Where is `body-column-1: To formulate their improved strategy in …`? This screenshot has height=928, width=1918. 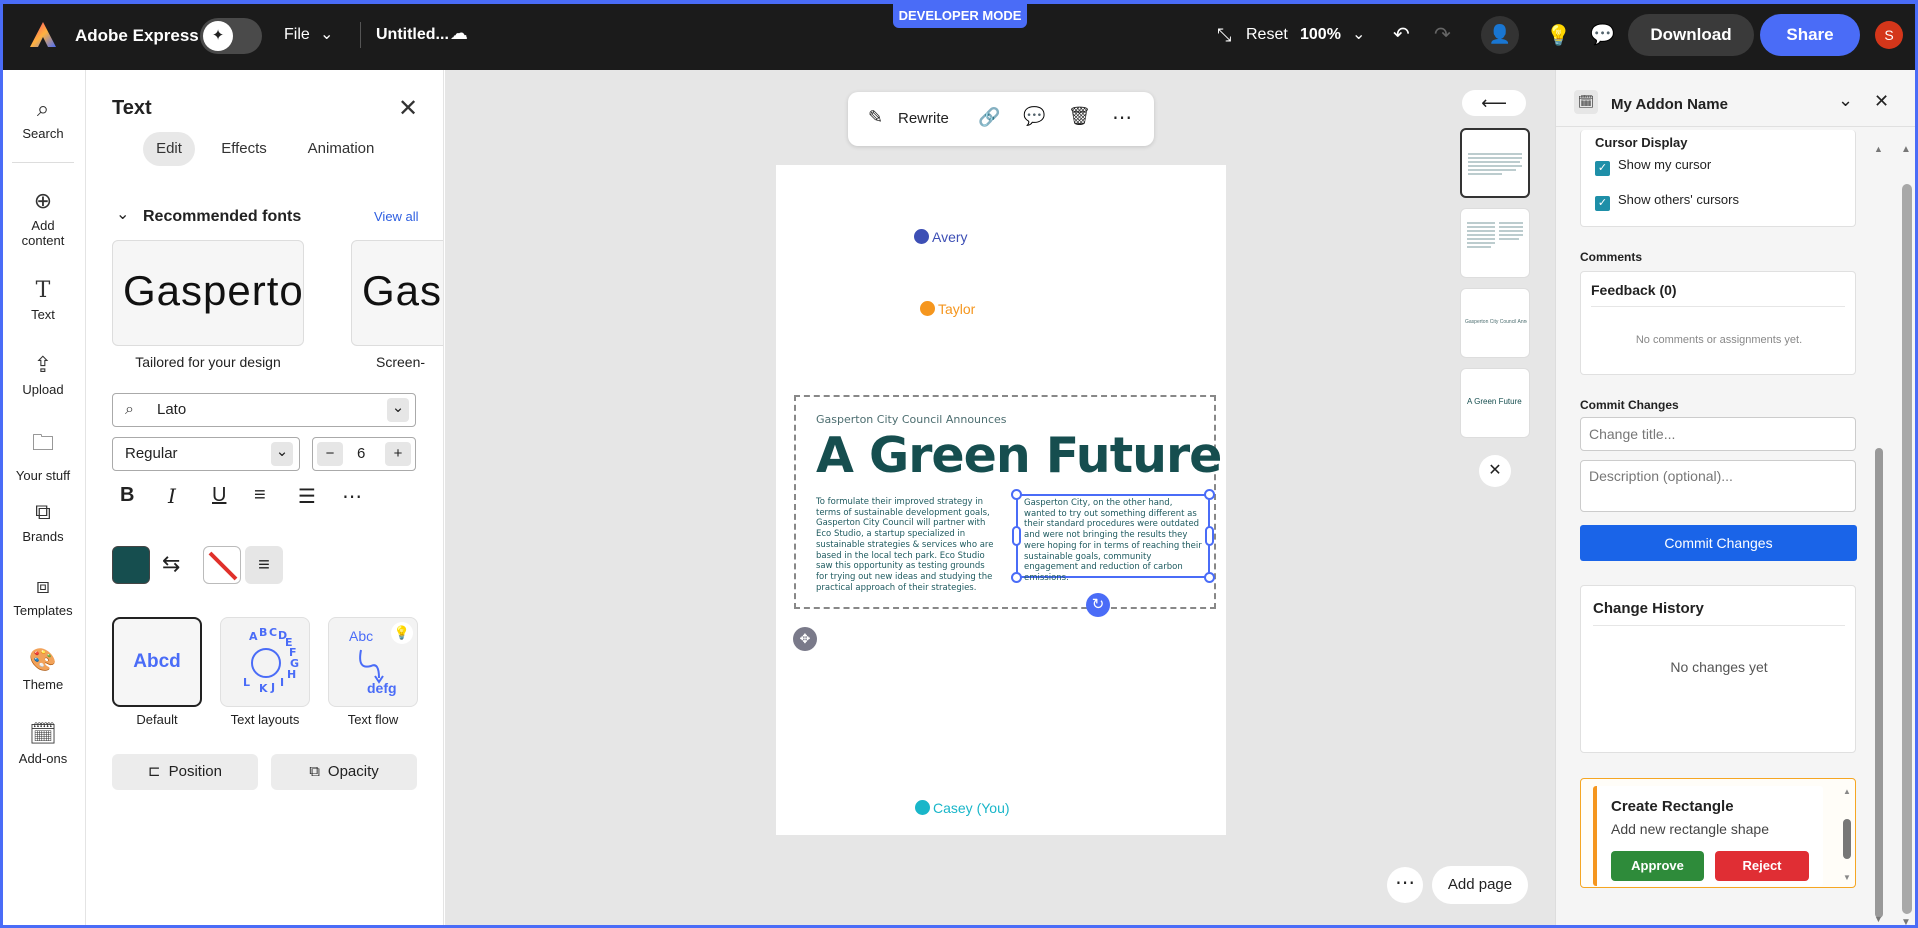 body-column-1: To formulate their improved strategy in … is located at coordinates (906, 545).